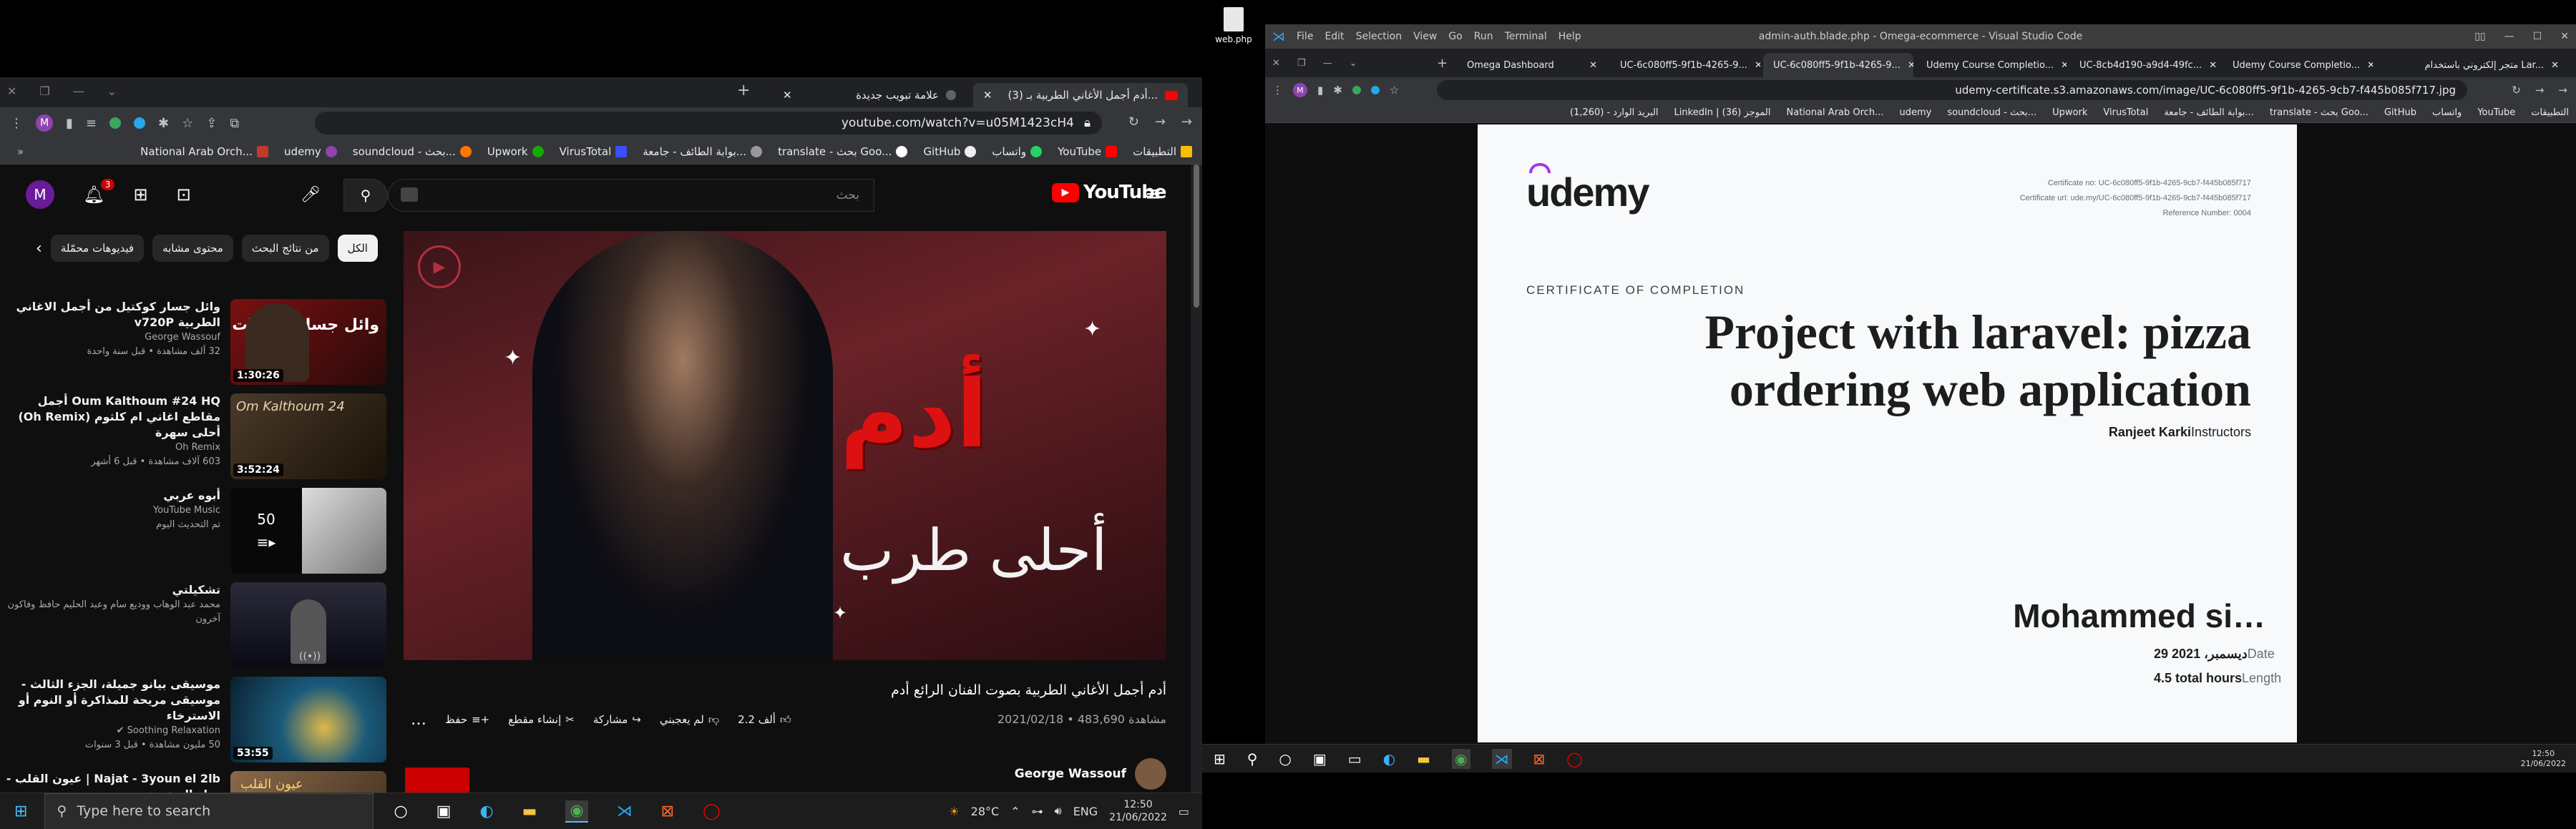 This screenshot has height=829, width=2576. What do you see at coordinates (788, 95) in the screenshot?
I see `close-tab-icon: ✕` at bounding box center [788, 95].